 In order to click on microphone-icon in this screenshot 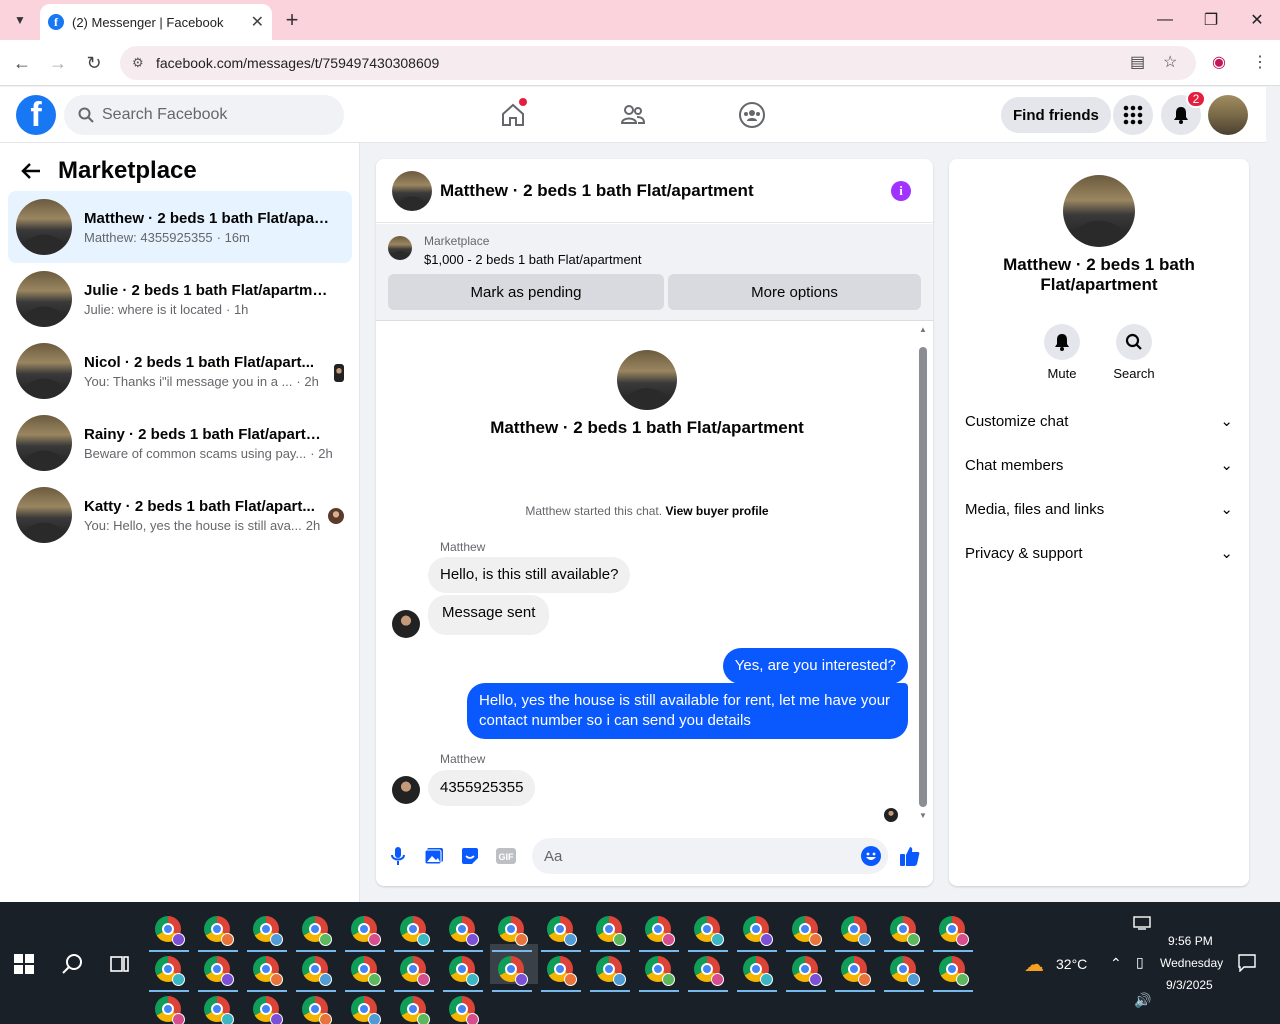, I will do `click(398, 856)`.